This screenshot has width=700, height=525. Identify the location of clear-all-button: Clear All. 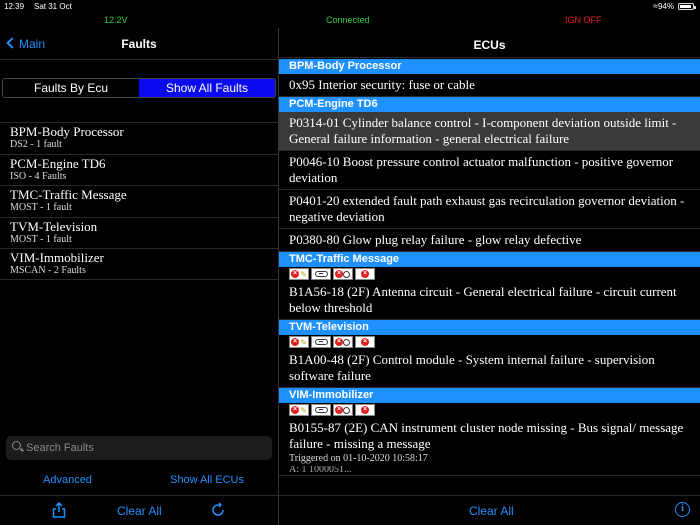
(139, 511).